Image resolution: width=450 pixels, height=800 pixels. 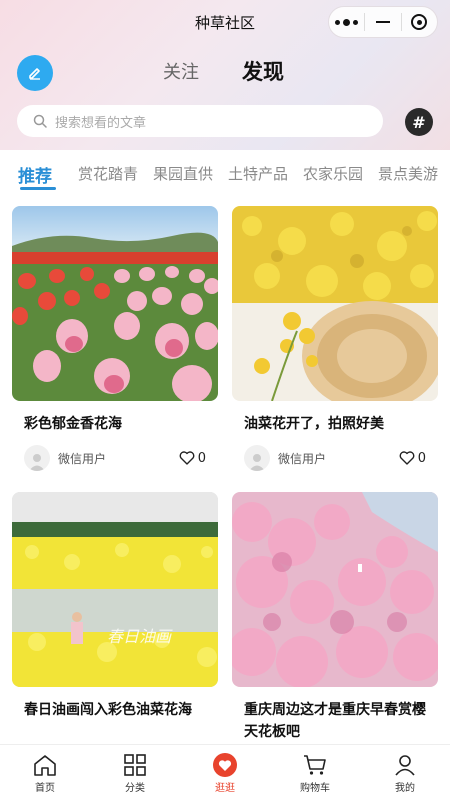 I want to click on nav-item-cart: 购物车, so click(x=315, y=772).